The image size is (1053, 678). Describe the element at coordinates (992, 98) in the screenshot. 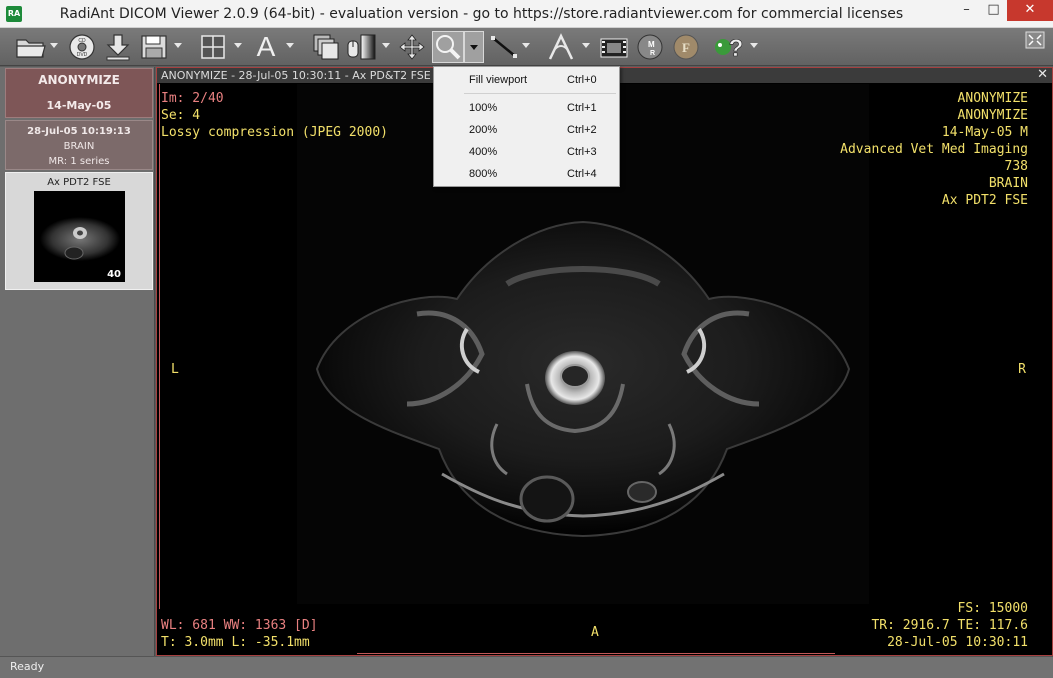

I see `patient-name-overlay: ANONYMIZE` at that location.